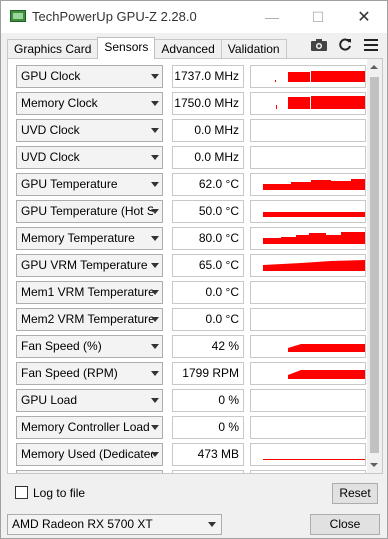 The image size is (388, 539). Describe the element at coordinates (89, 427) in the screenshot. I see `sensor-label-dropdown: Memory Controller Load` at that location.